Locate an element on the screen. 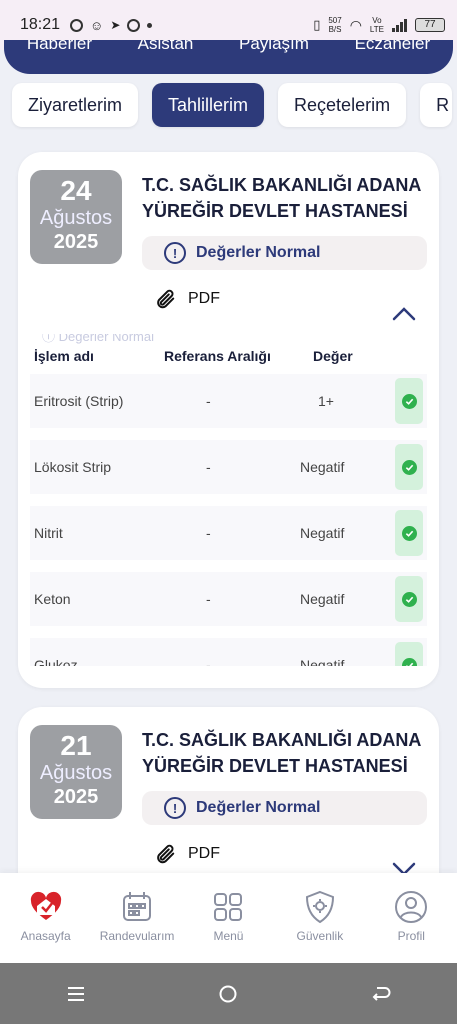 The image size is (457, 1024). date-day: 21 is located at coordinates (76, 745).